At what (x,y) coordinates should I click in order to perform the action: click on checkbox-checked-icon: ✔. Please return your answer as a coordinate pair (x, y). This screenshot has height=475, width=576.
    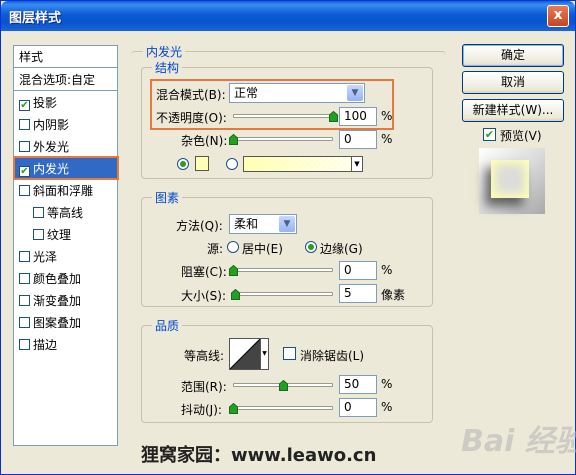
    Looking at the image, I should click on (24, 105).